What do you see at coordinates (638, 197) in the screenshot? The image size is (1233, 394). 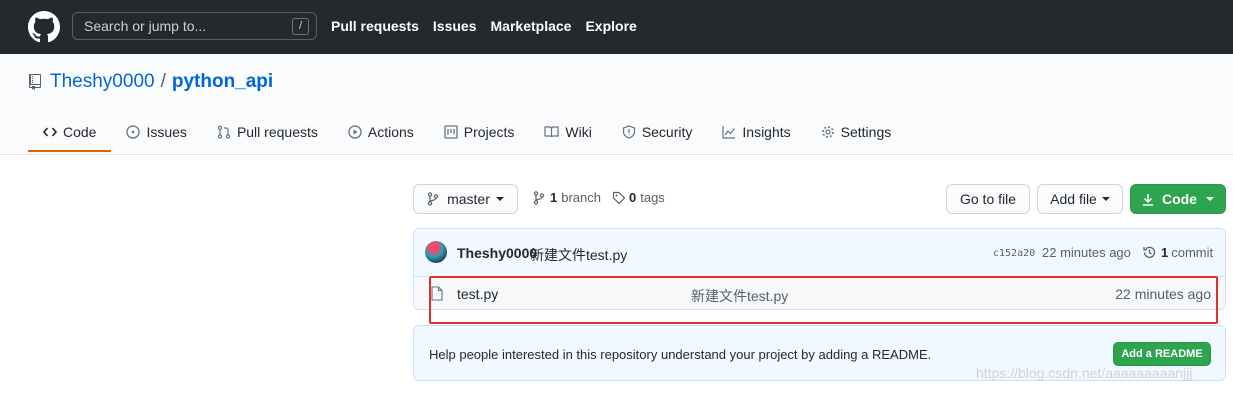 I see `tags-link: 0 tags` at bounding box center [638, 197].